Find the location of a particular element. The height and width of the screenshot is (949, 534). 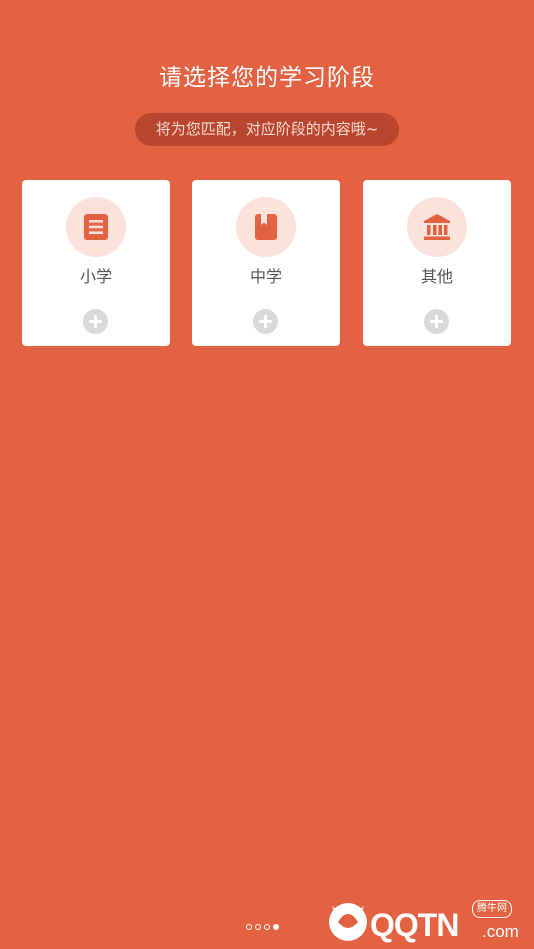

bookmark-book-icon is located at coordinates (266, 227).